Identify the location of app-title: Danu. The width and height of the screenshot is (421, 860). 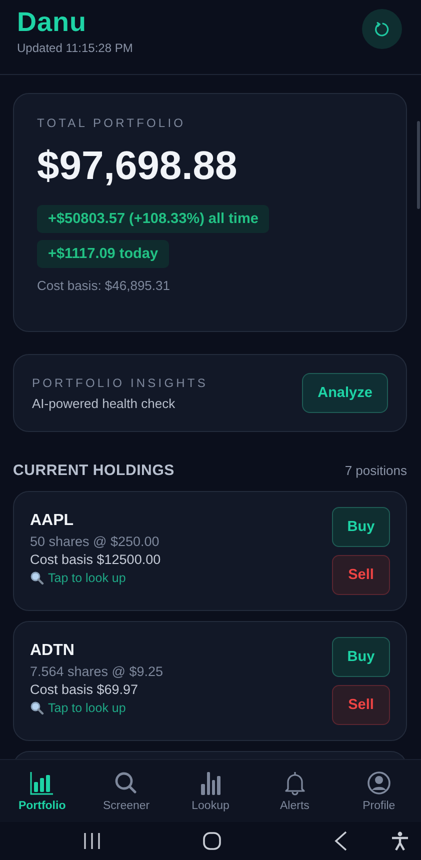
(52, 22).